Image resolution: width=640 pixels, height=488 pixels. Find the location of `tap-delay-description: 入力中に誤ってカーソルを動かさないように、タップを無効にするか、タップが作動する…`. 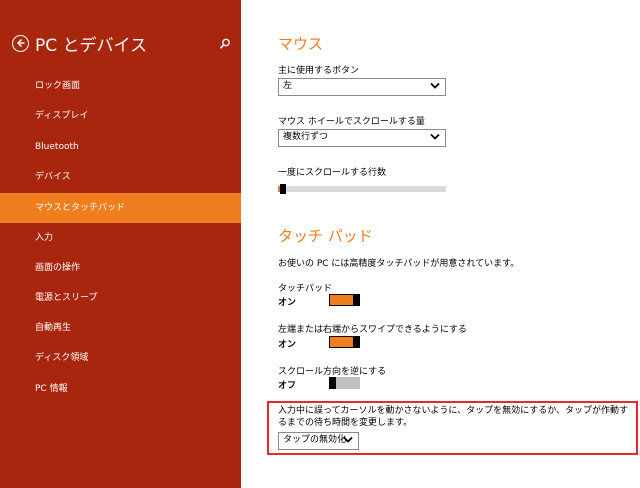

tap-delay-description: 入力中に誤ってカーソルを動かさないように、タップを無効にするか、タップが作動する… is located at coordinates (453, 417).